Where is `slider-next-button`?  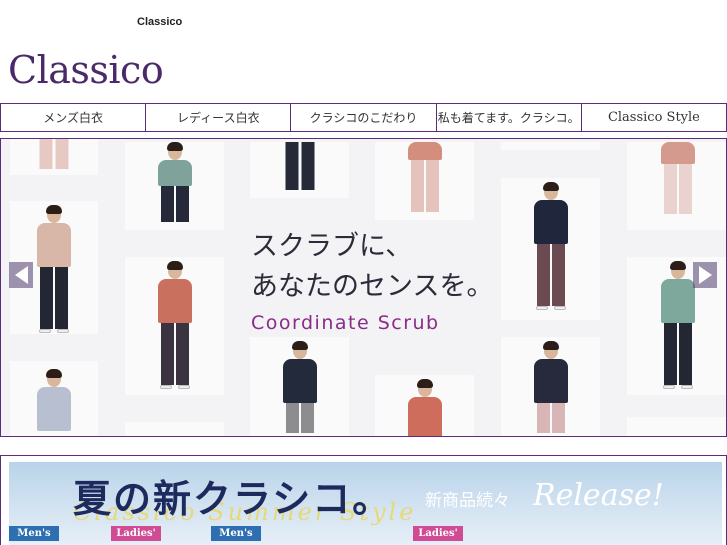
slider-next-button is located at coordinates (705, 275).